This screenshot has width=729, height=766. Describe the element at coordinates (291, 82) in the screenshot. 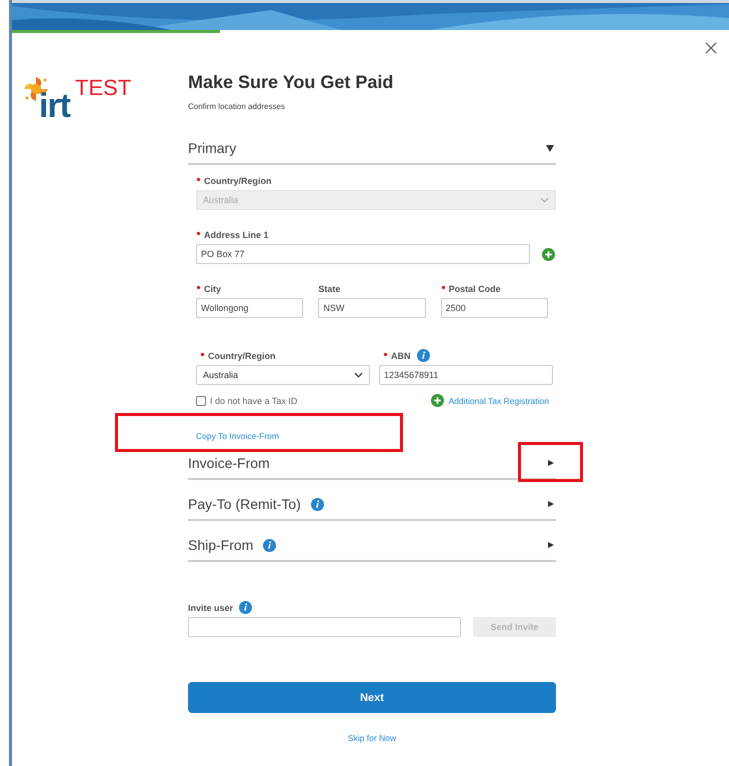

I see `page-title: Make Sure You Get Paid` at that location.